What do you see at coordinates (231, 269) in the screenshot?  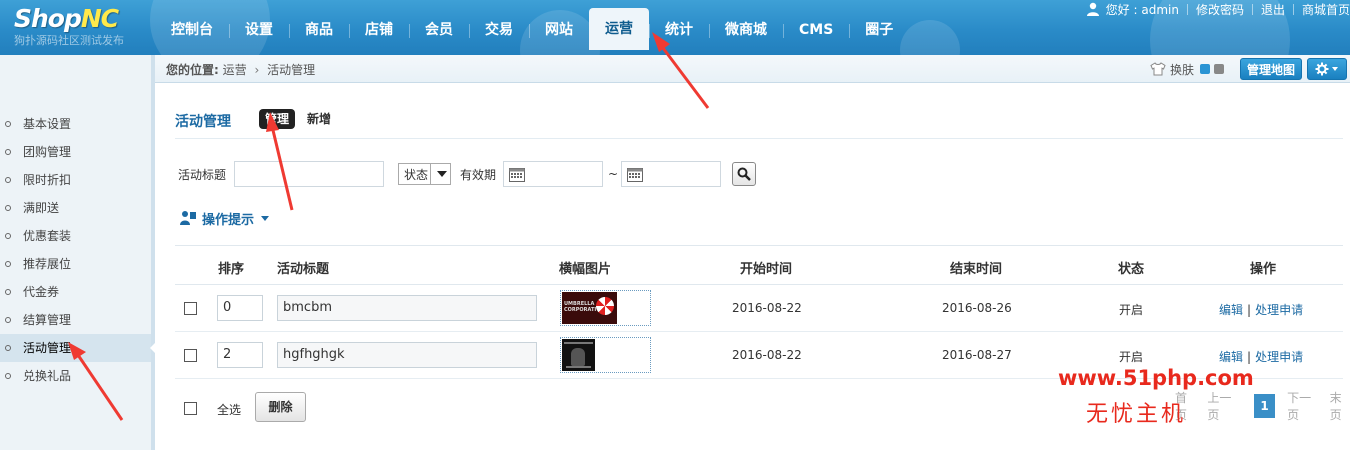 I see `column-header-sort: 排序` at bounding box center [231, 269].